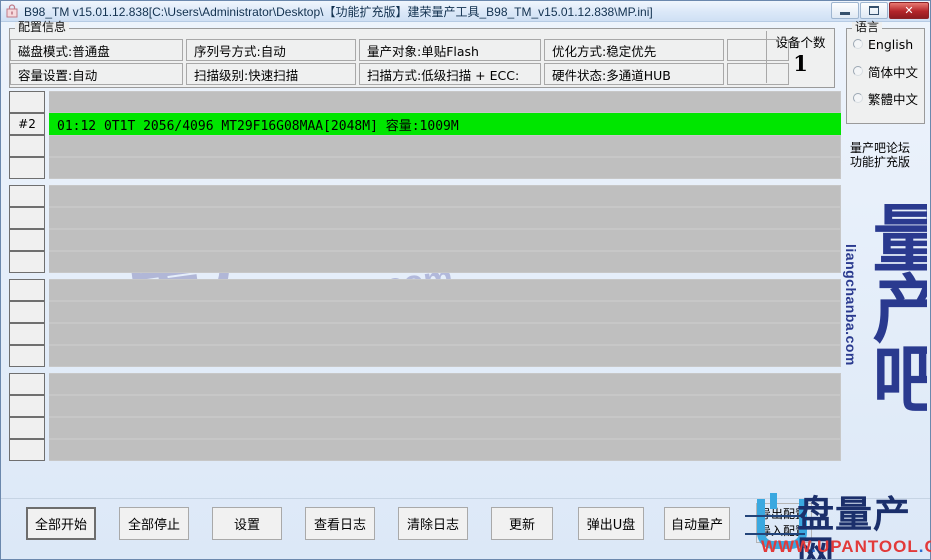 The width and height of the screenshot is (931, 560). I want to click on language-option-traditional: 繁體中文, so click(888, 98).